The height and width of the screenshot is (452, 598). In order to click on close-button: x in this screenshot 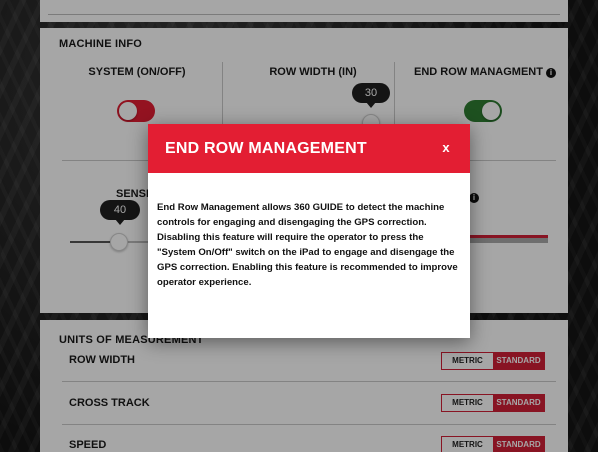, I will do `click(446, 148)`.